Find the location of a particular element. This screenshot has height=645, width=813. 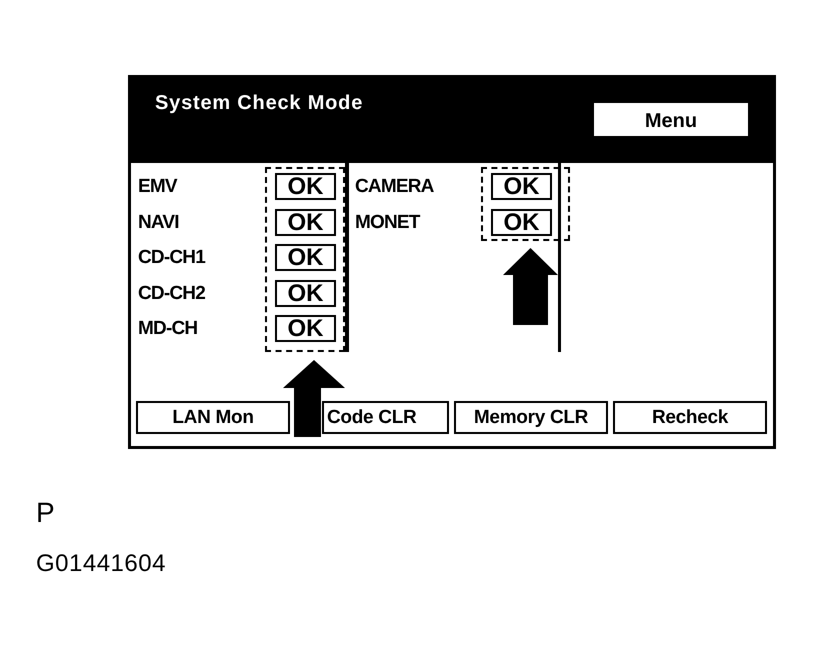

function-button: Recheck is located at coordinates (690, 417).